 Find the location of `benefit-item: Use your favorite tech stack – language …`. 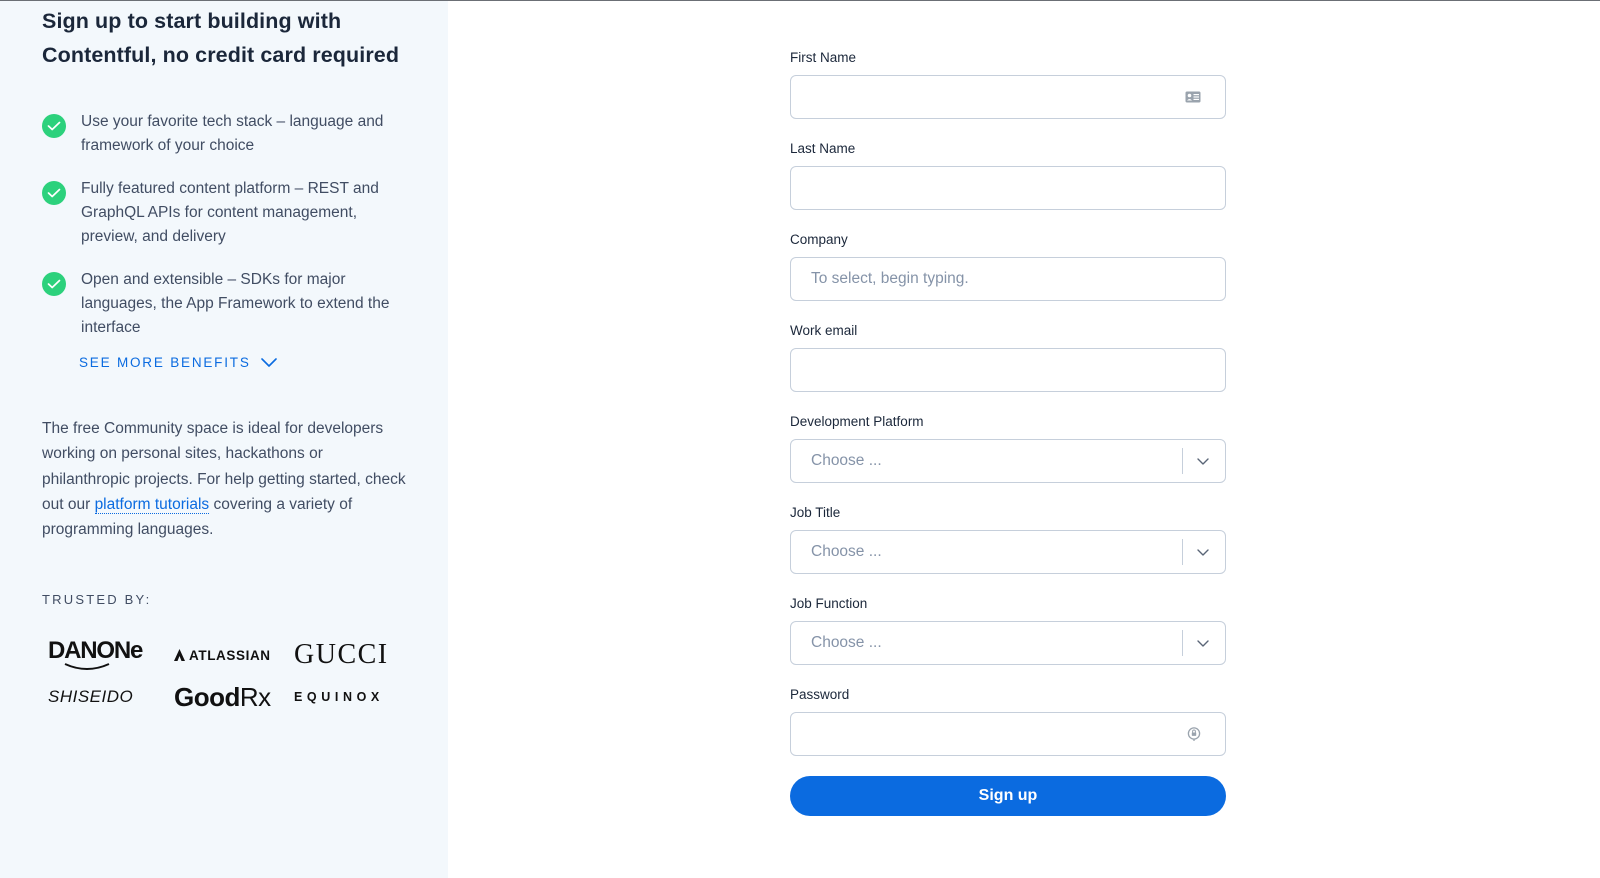

benefit-item: Use your favorite tech stack – language … is located at coordinates (227, 134).